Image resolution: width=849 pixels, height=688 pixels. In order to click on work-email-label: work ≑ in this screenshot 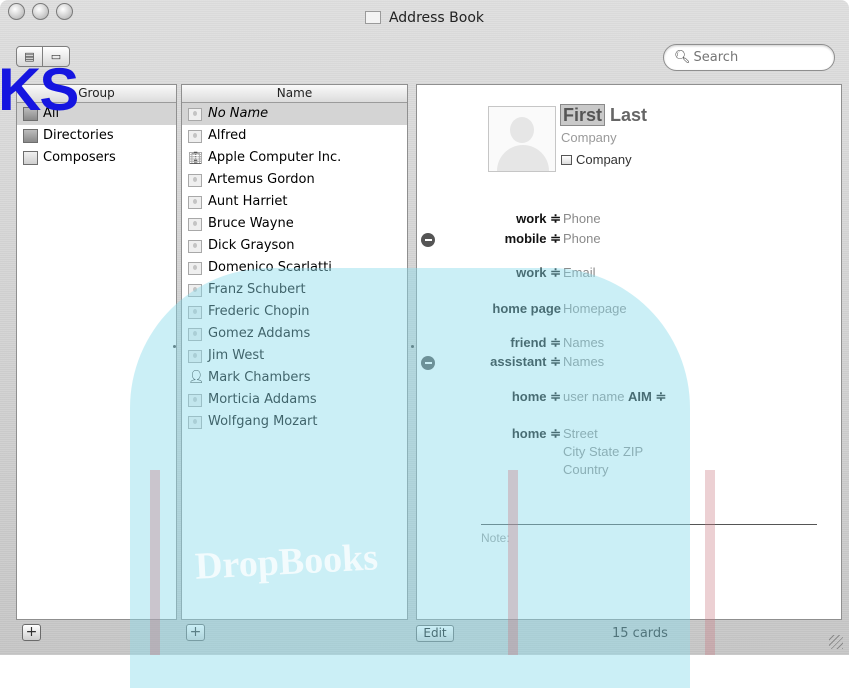, I will do `click(538, 273)`.